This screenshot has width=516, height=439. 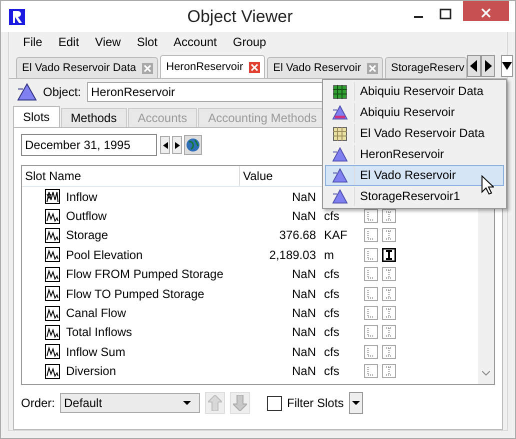 I want to click on scroll-right-button, so click(x=488, y=66).